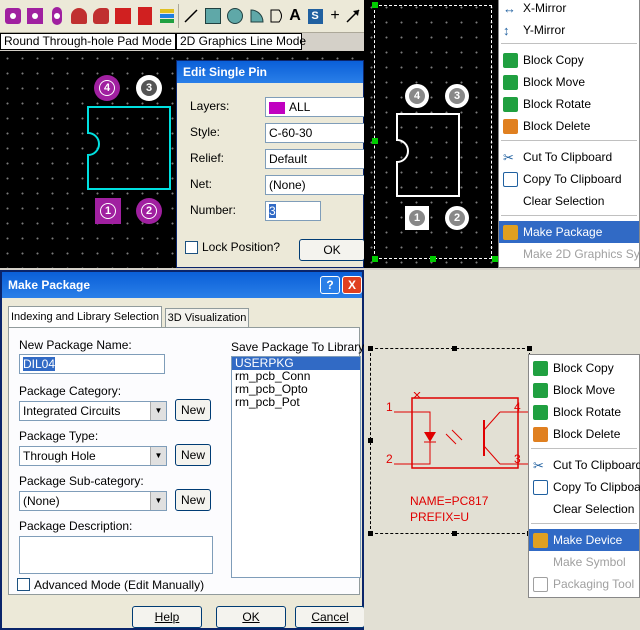 This screenshot has width=640, height=630. Describe the element at coordinates (23, 584) in the screenshot. I see `advanced-mode-checkbox` at that location.